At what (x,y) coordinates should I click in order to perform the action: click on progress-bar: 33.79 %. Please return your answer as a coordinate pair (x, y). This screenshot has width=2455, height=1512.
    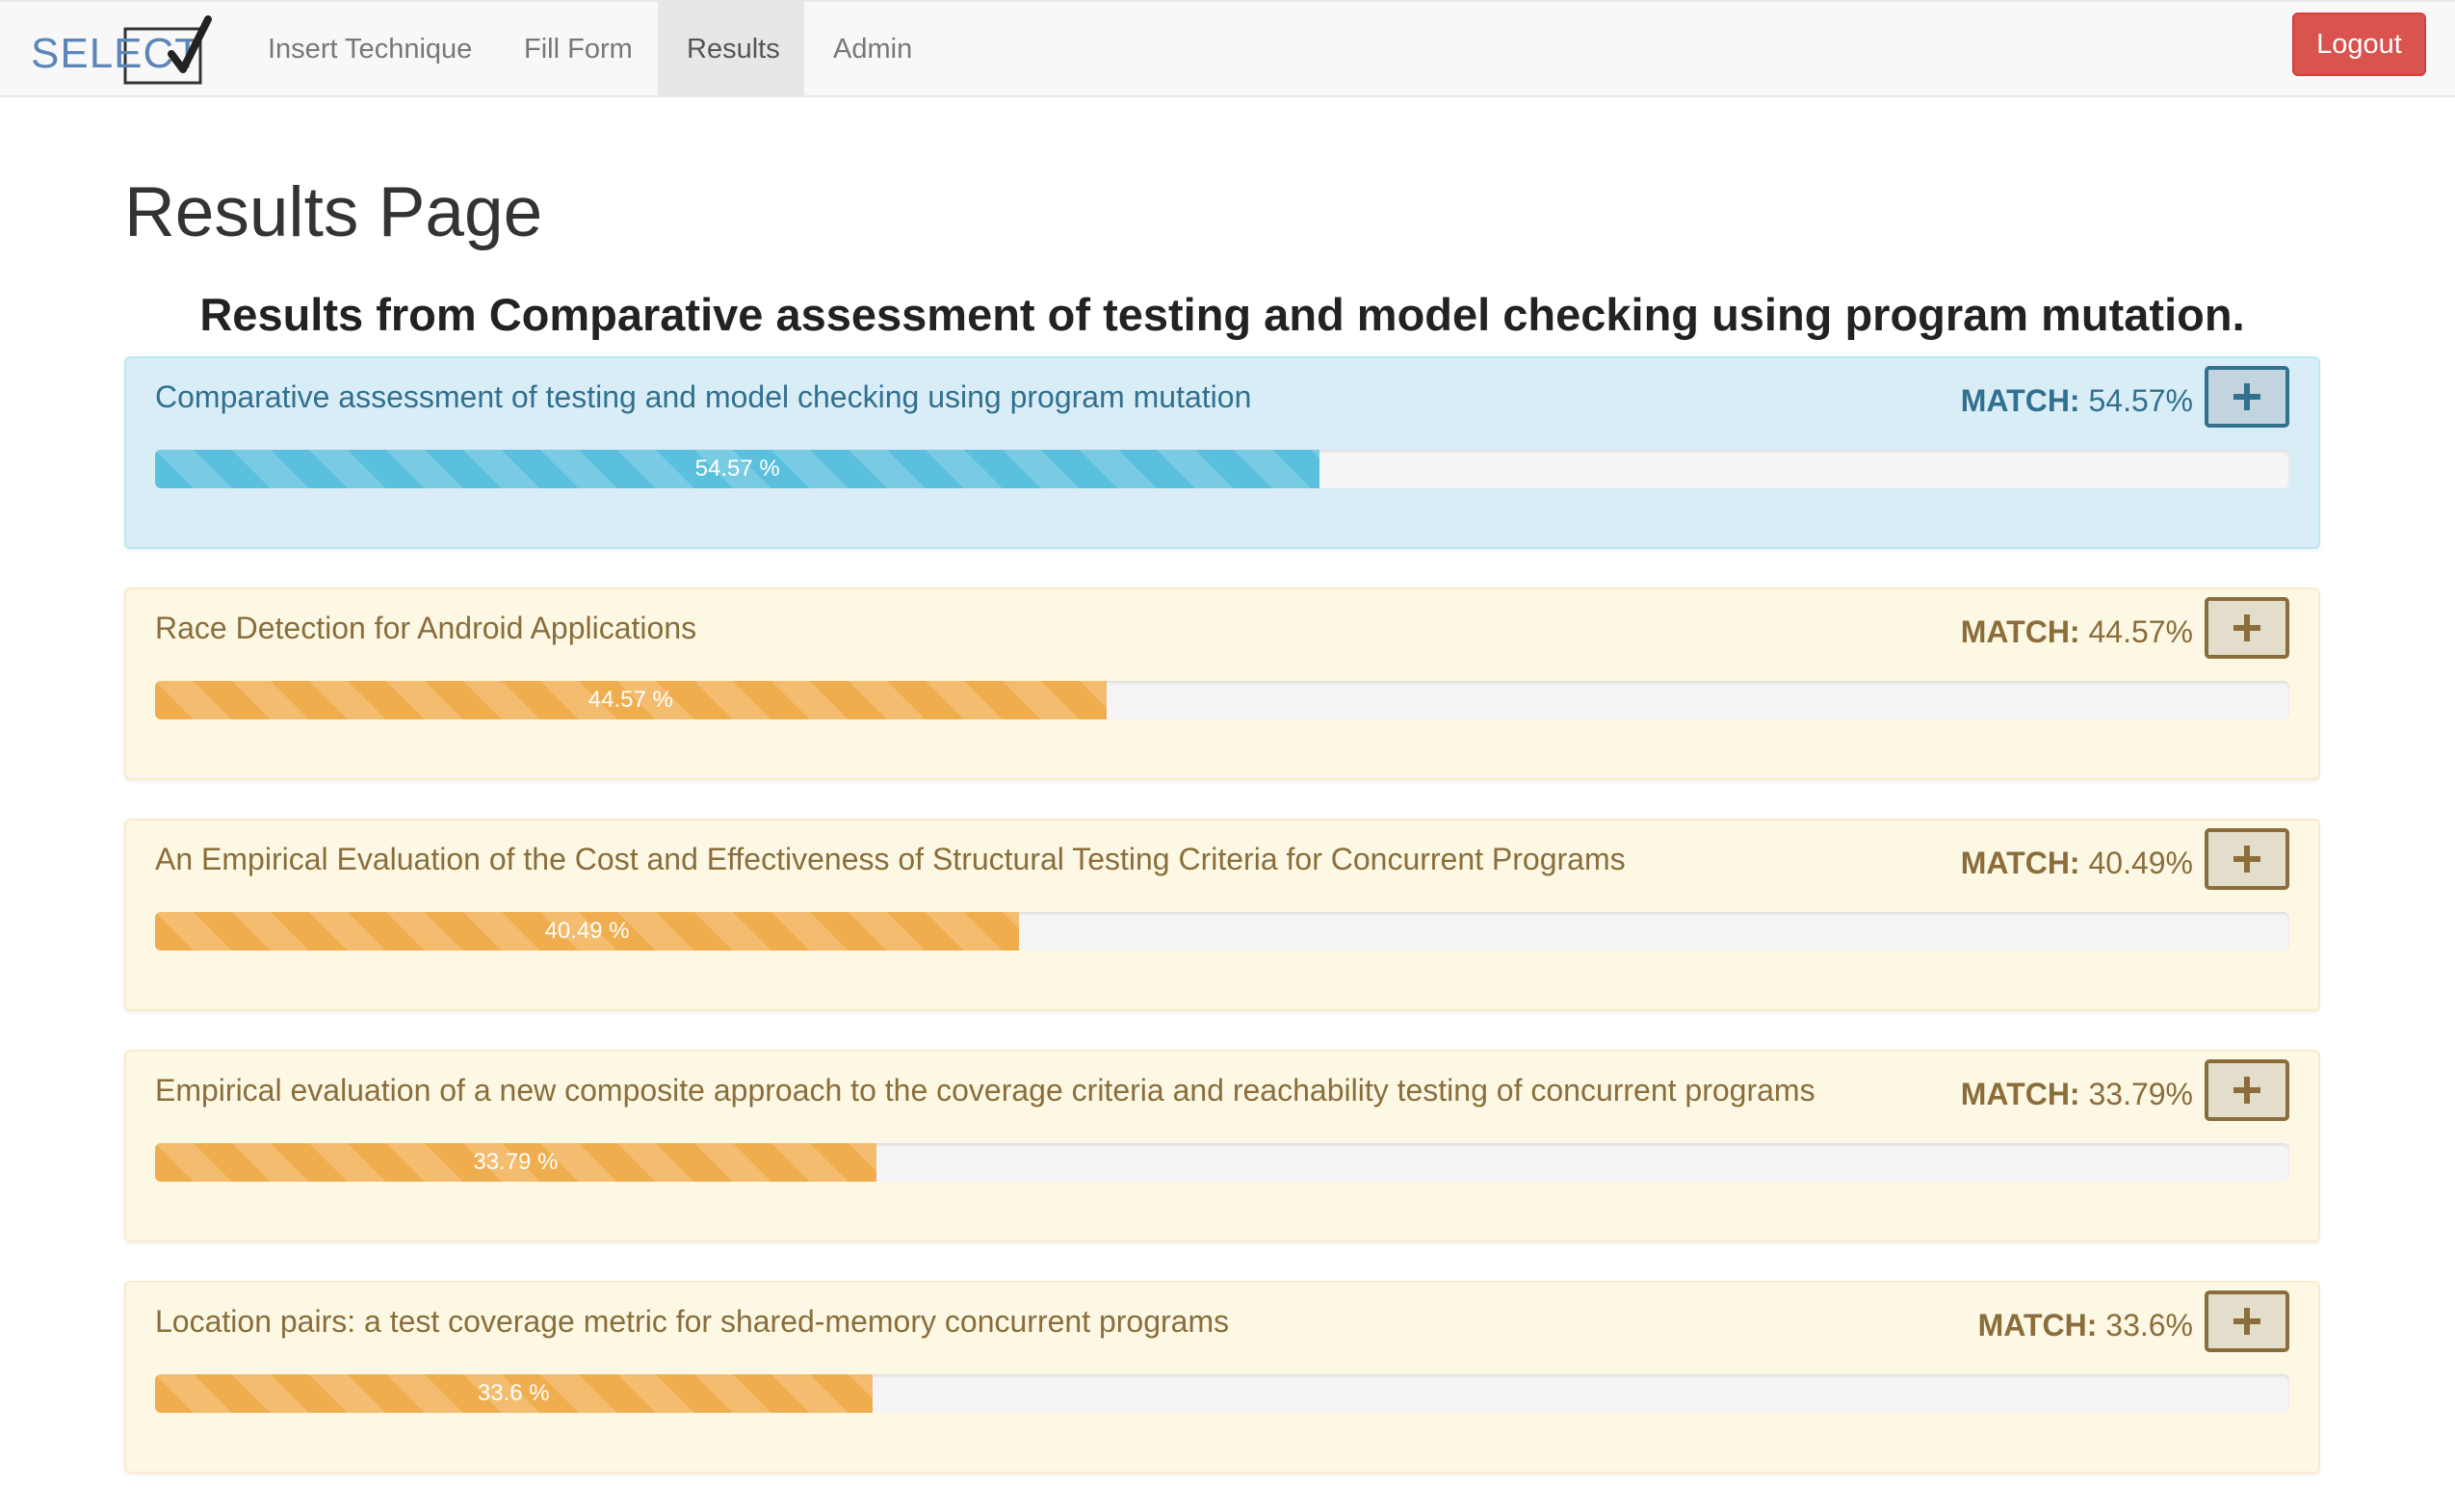
    Looking at the image, I should click on (515, 1162).